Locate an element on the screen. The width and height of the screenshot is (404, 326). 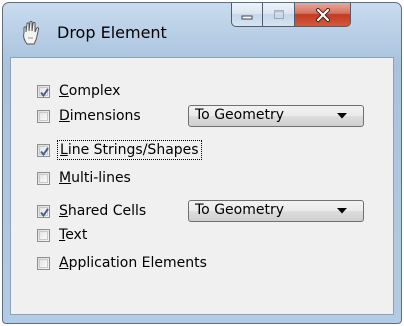
option-row: Line Strings/Shapes is located at coordinates (119, 150).